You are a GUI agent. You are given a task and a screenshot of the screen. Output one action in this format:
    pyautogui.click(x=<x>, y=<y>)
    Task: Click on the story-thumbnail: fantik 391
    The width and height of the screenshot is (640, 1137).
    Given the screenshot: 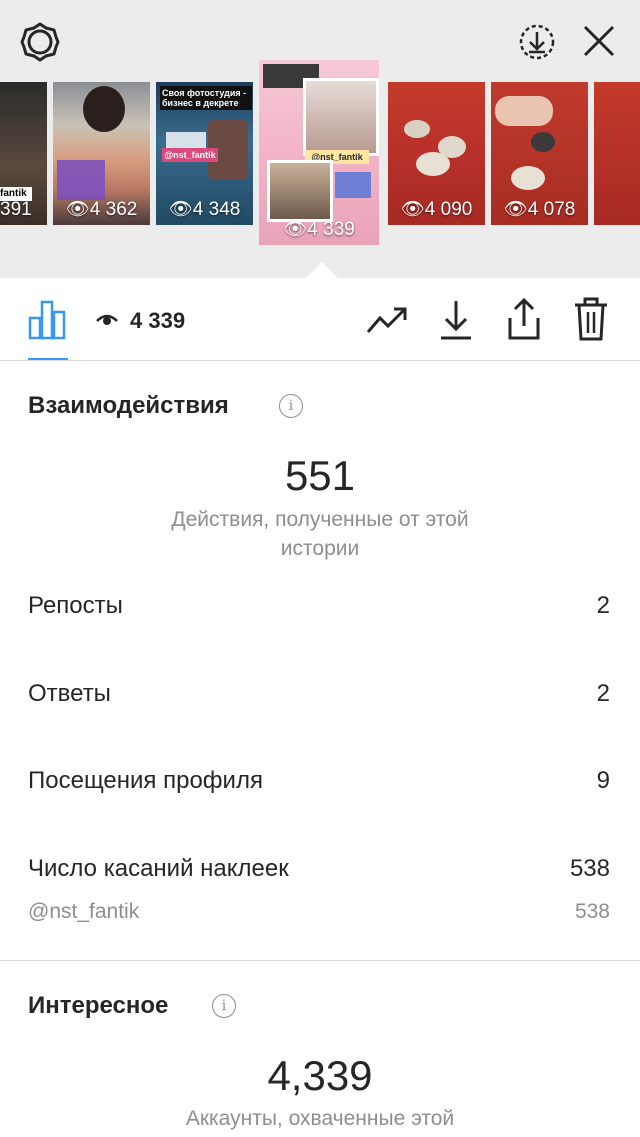 What is the action you would take?
    pyautogui.click(x=23, y=153)
    